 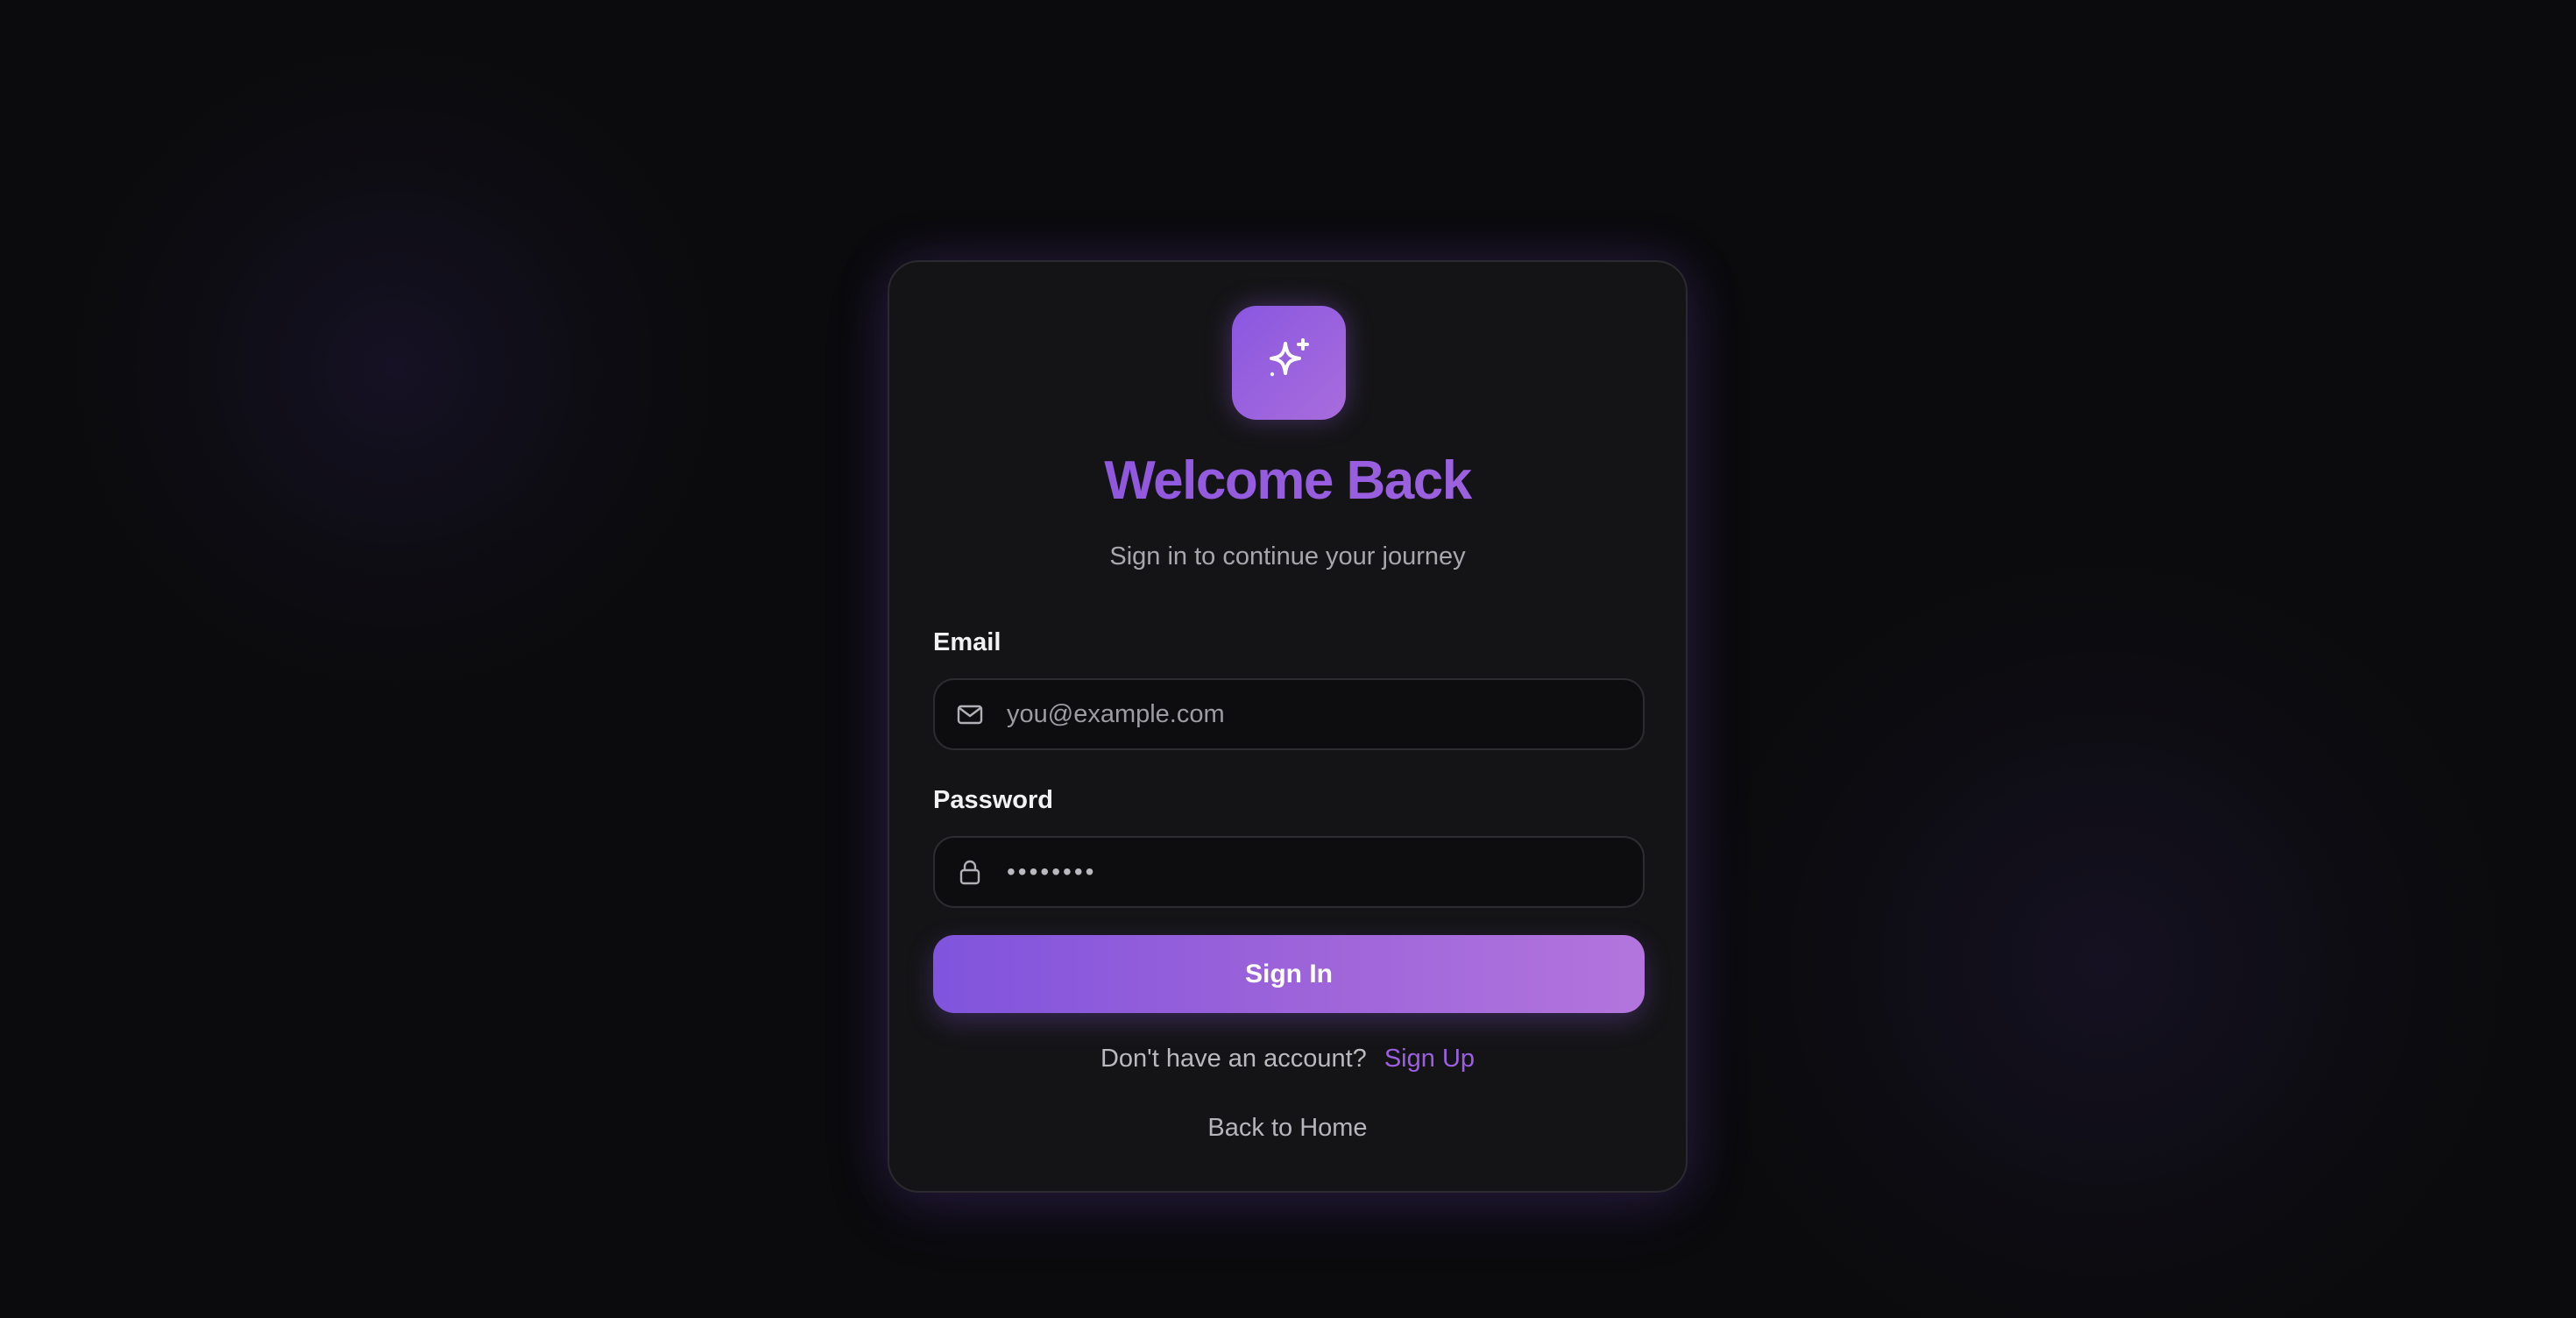 I want to click on lock-icon, so click(x=970, y=872).